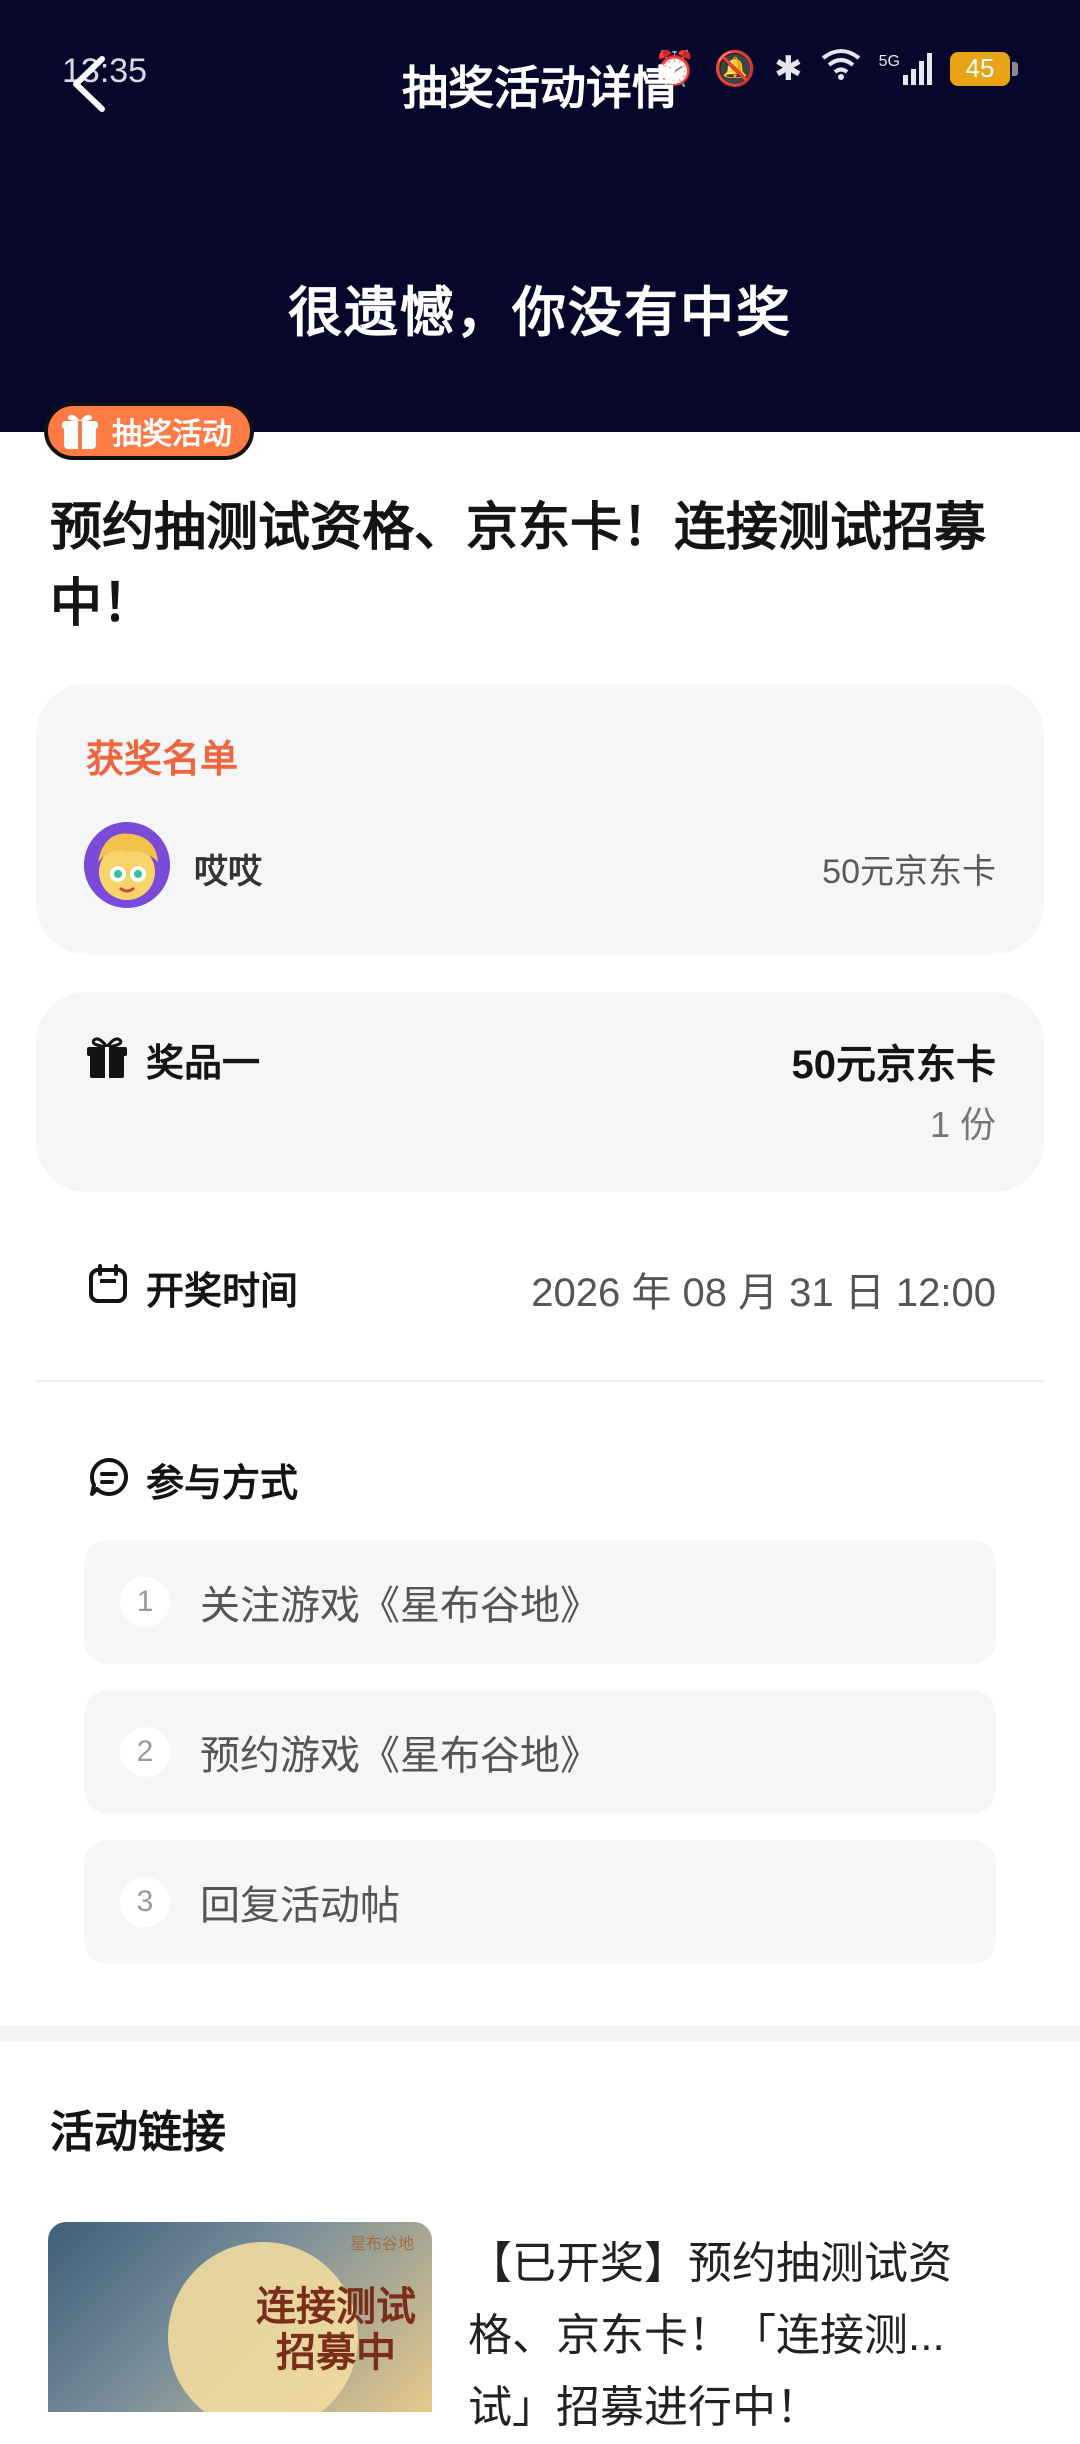  What do you see at coordinates (145, 1902) in the screenshot?
I see `step-number: 3` at bounding box center [145, 1902].